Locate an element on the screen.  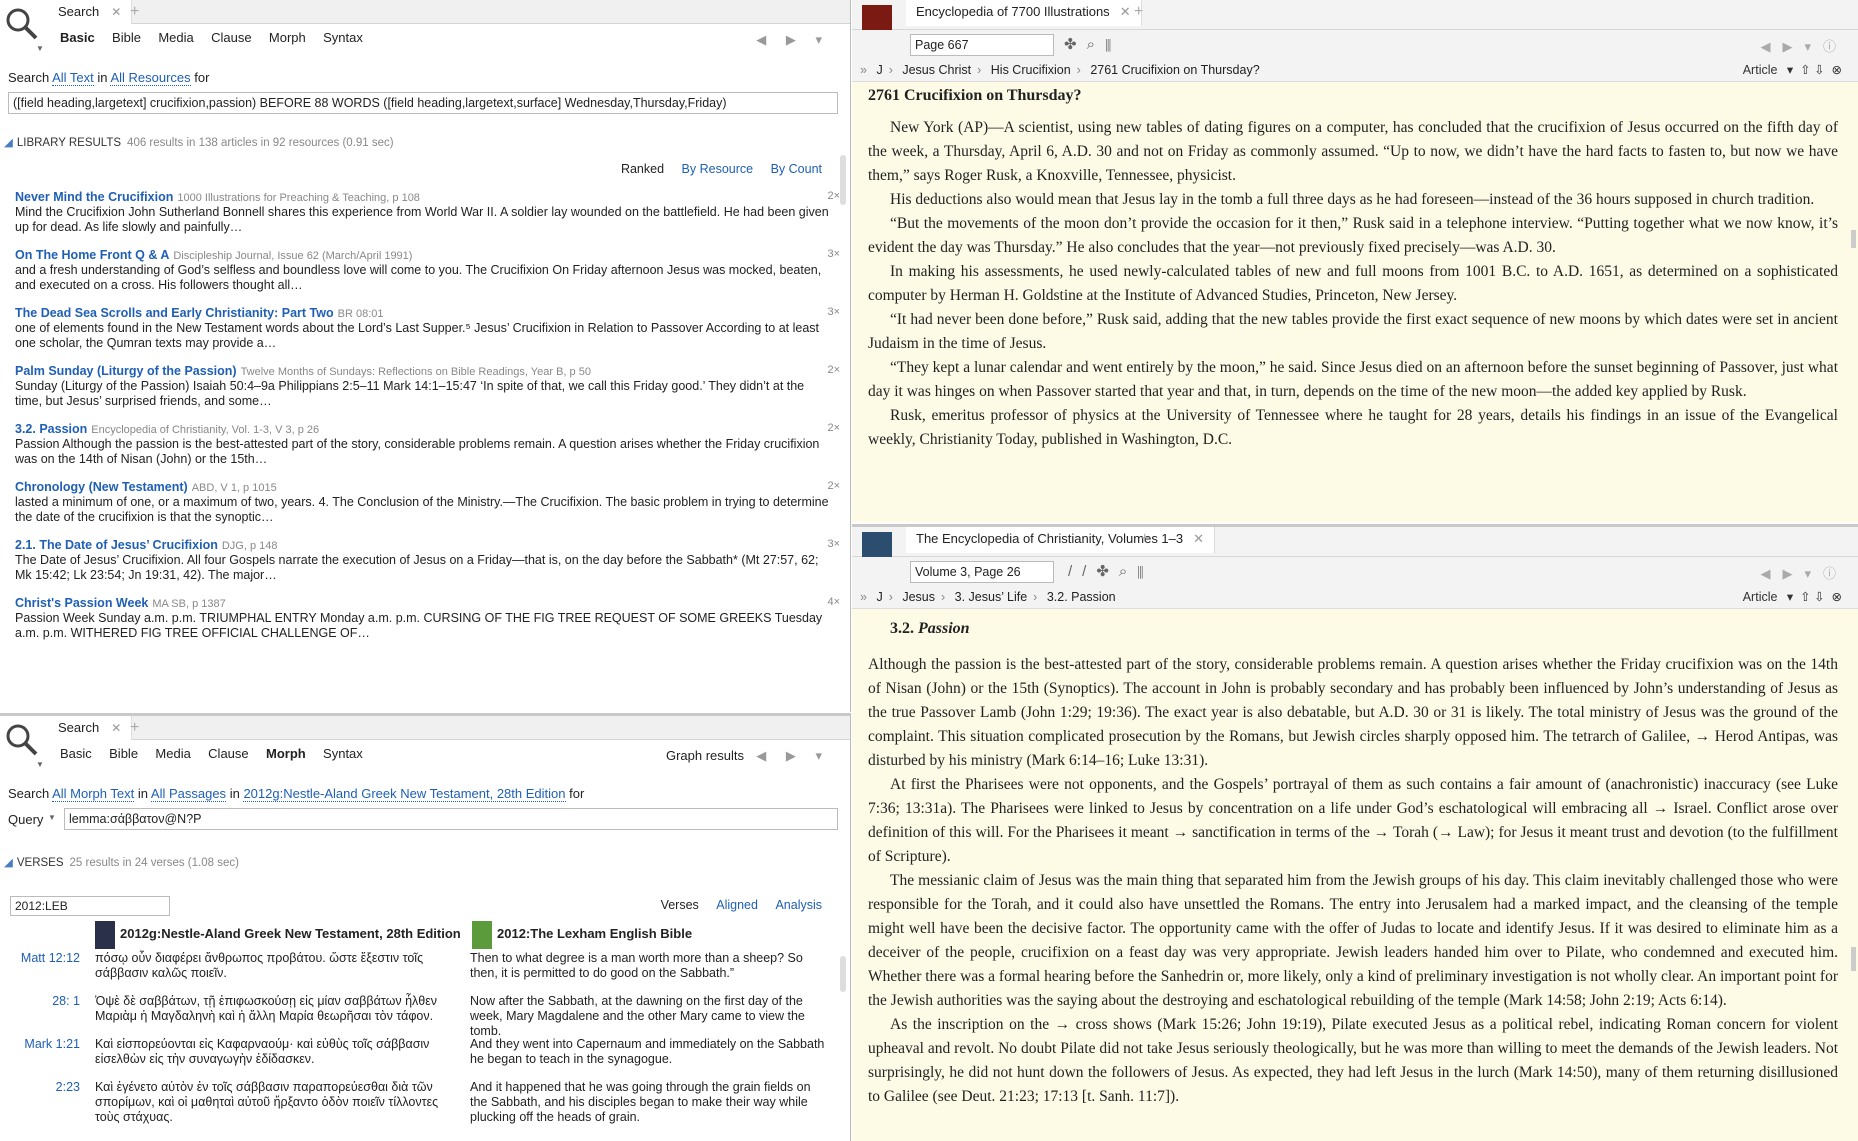
crumb-item: Jesus is located at coordinates (918, 597).